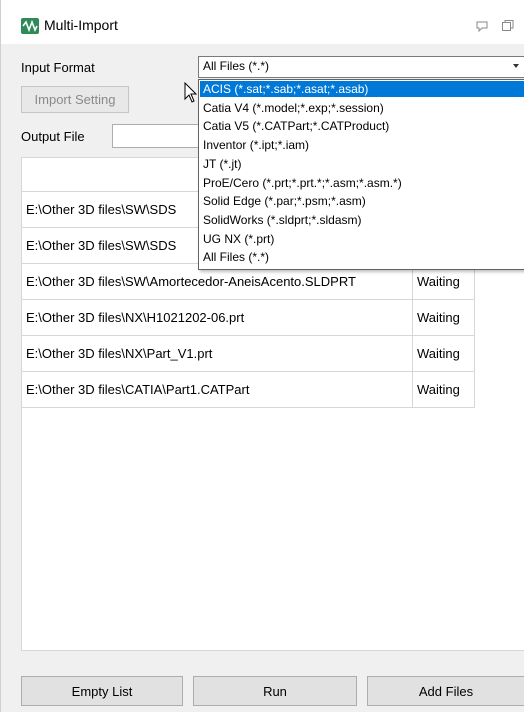 This screenshot has width=524, height=712. What do you see at coordinates (362, 220) in the screenshot?
I see `dropdown-option: SolidWorks (*.sldprt;*.sldasm)` at bounding box center [362, 220].